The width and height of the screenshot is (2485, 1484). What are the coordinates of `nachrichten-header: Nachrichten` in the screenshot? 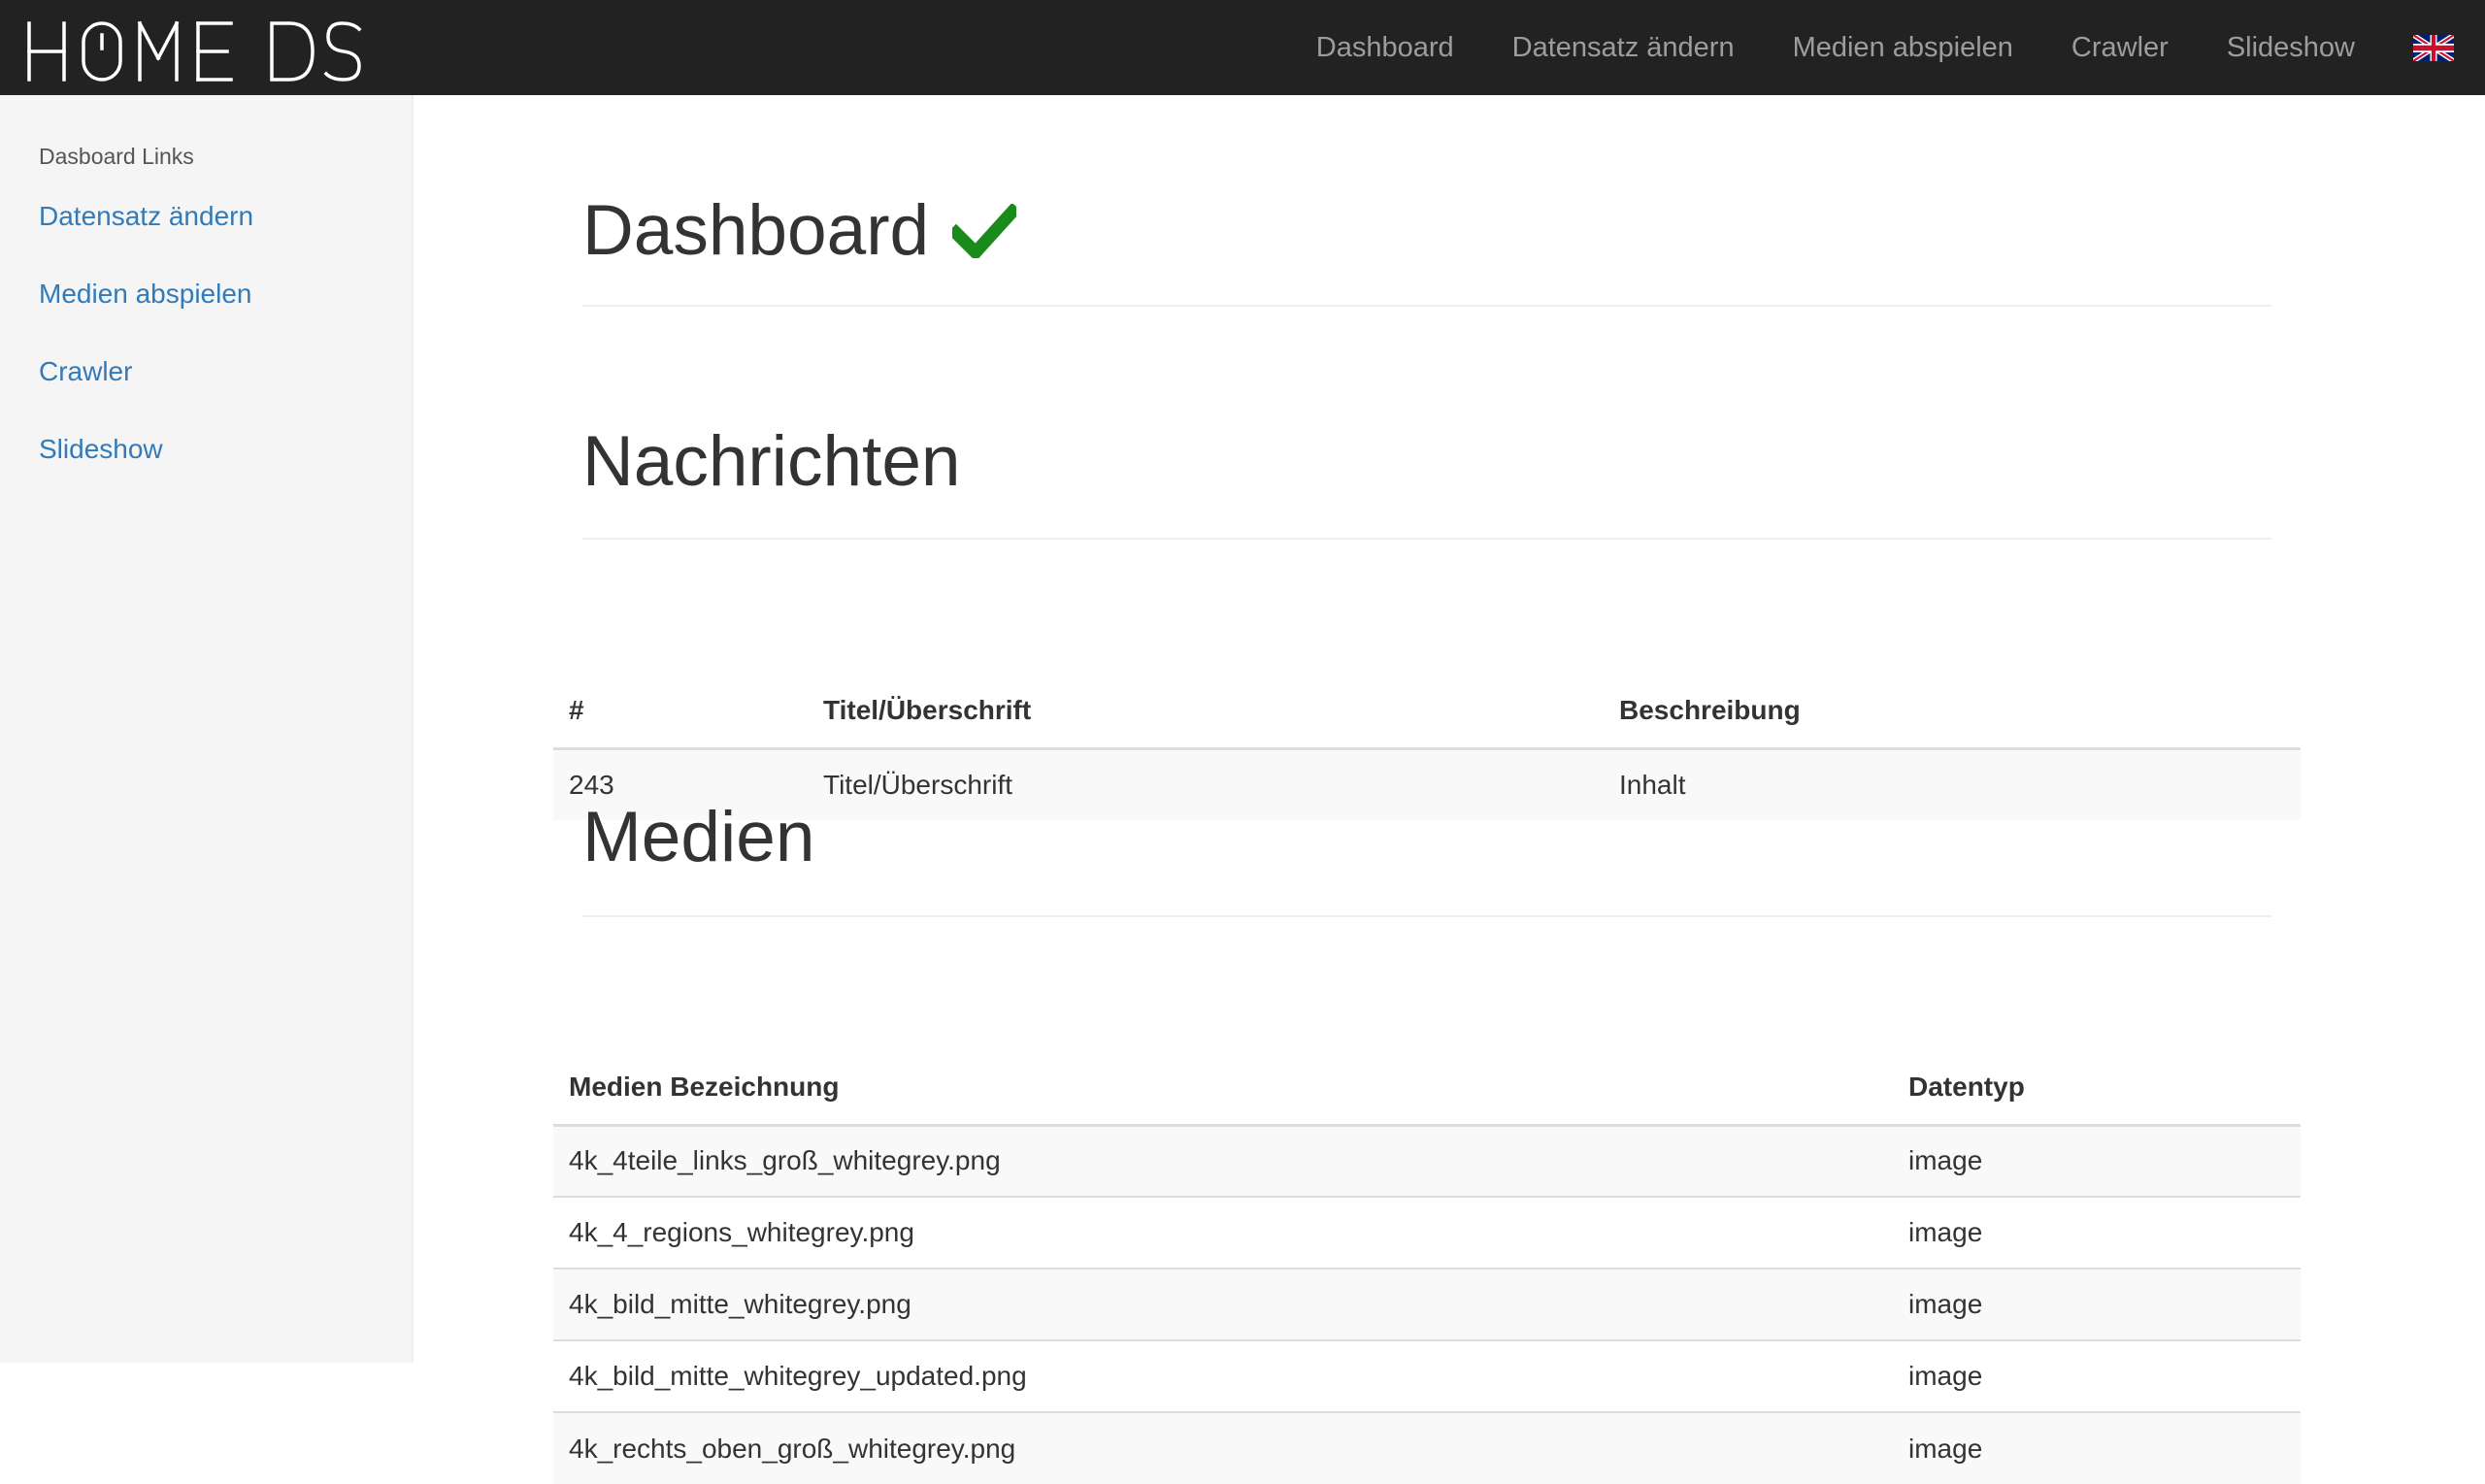 It's located at (1426, 481).